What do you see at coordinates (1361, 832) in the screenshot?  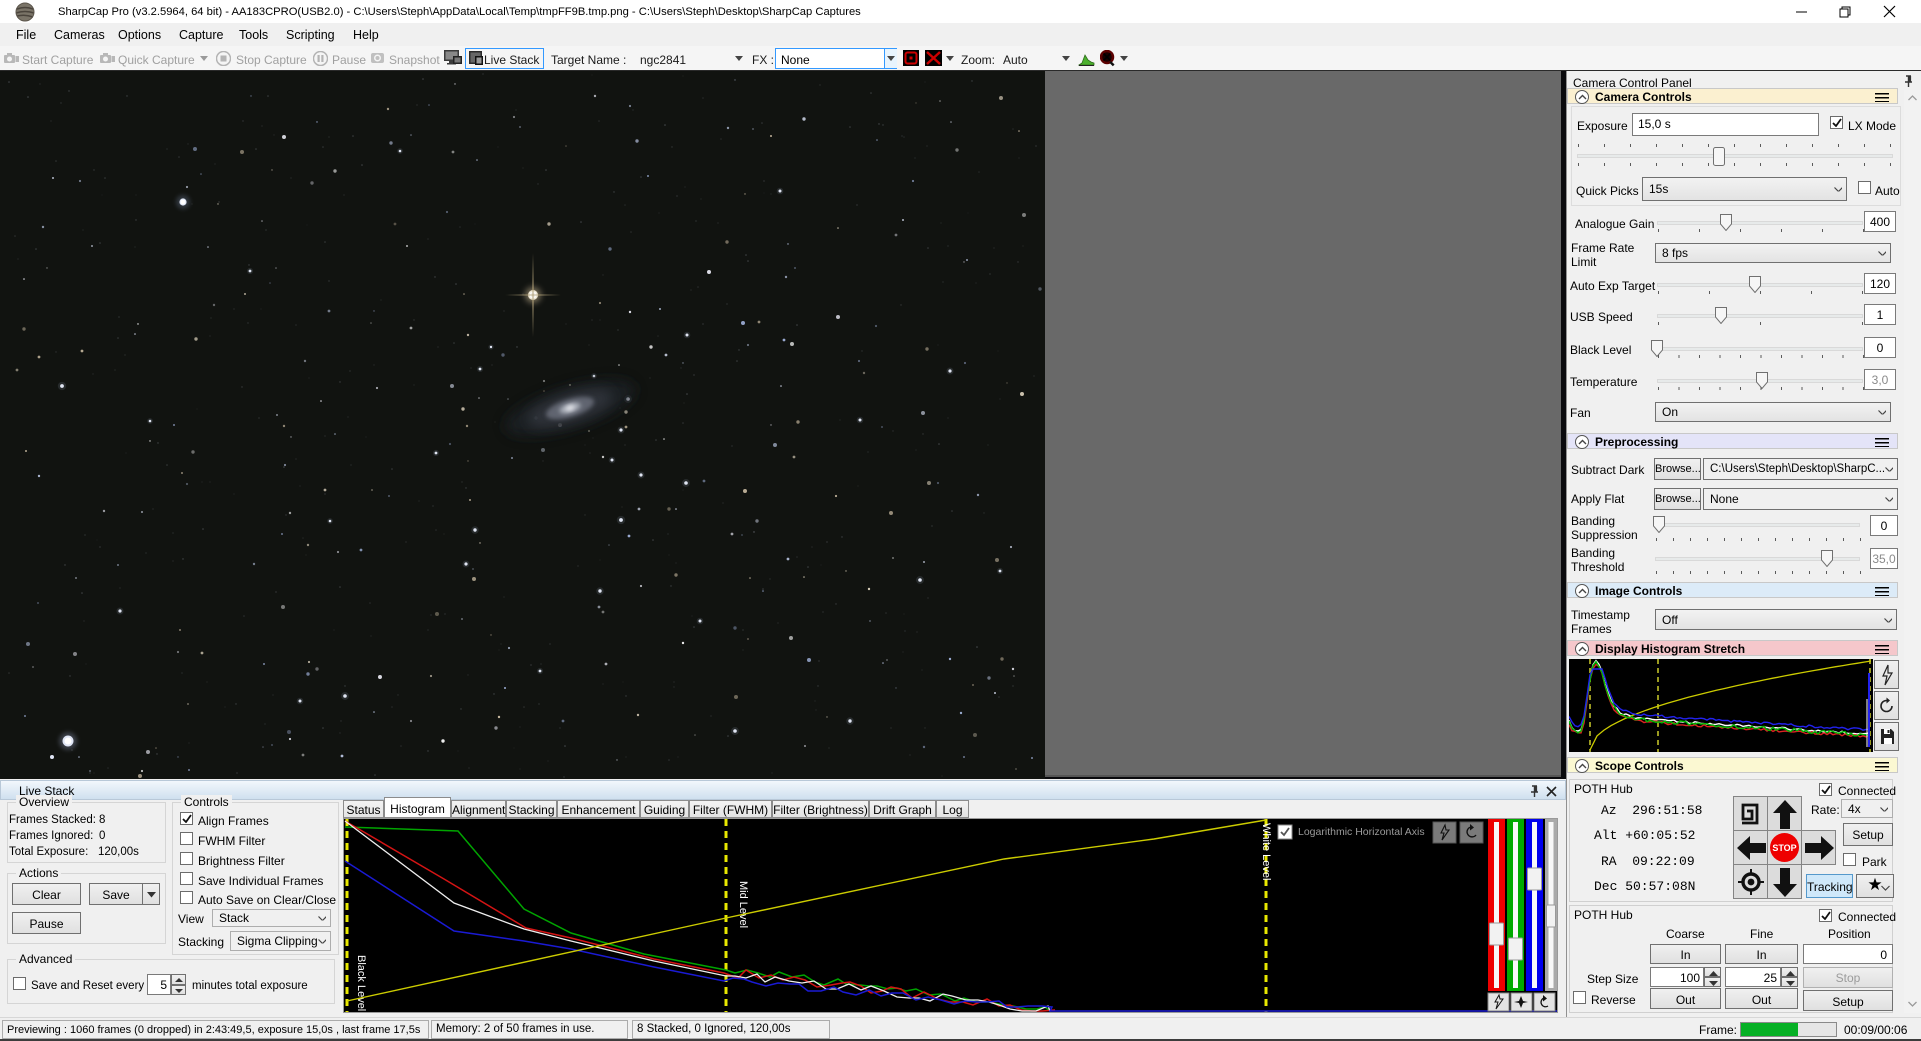 I see `svg-text: Logarithmic Horizontal Axis` at bounding box center [1361, 832].